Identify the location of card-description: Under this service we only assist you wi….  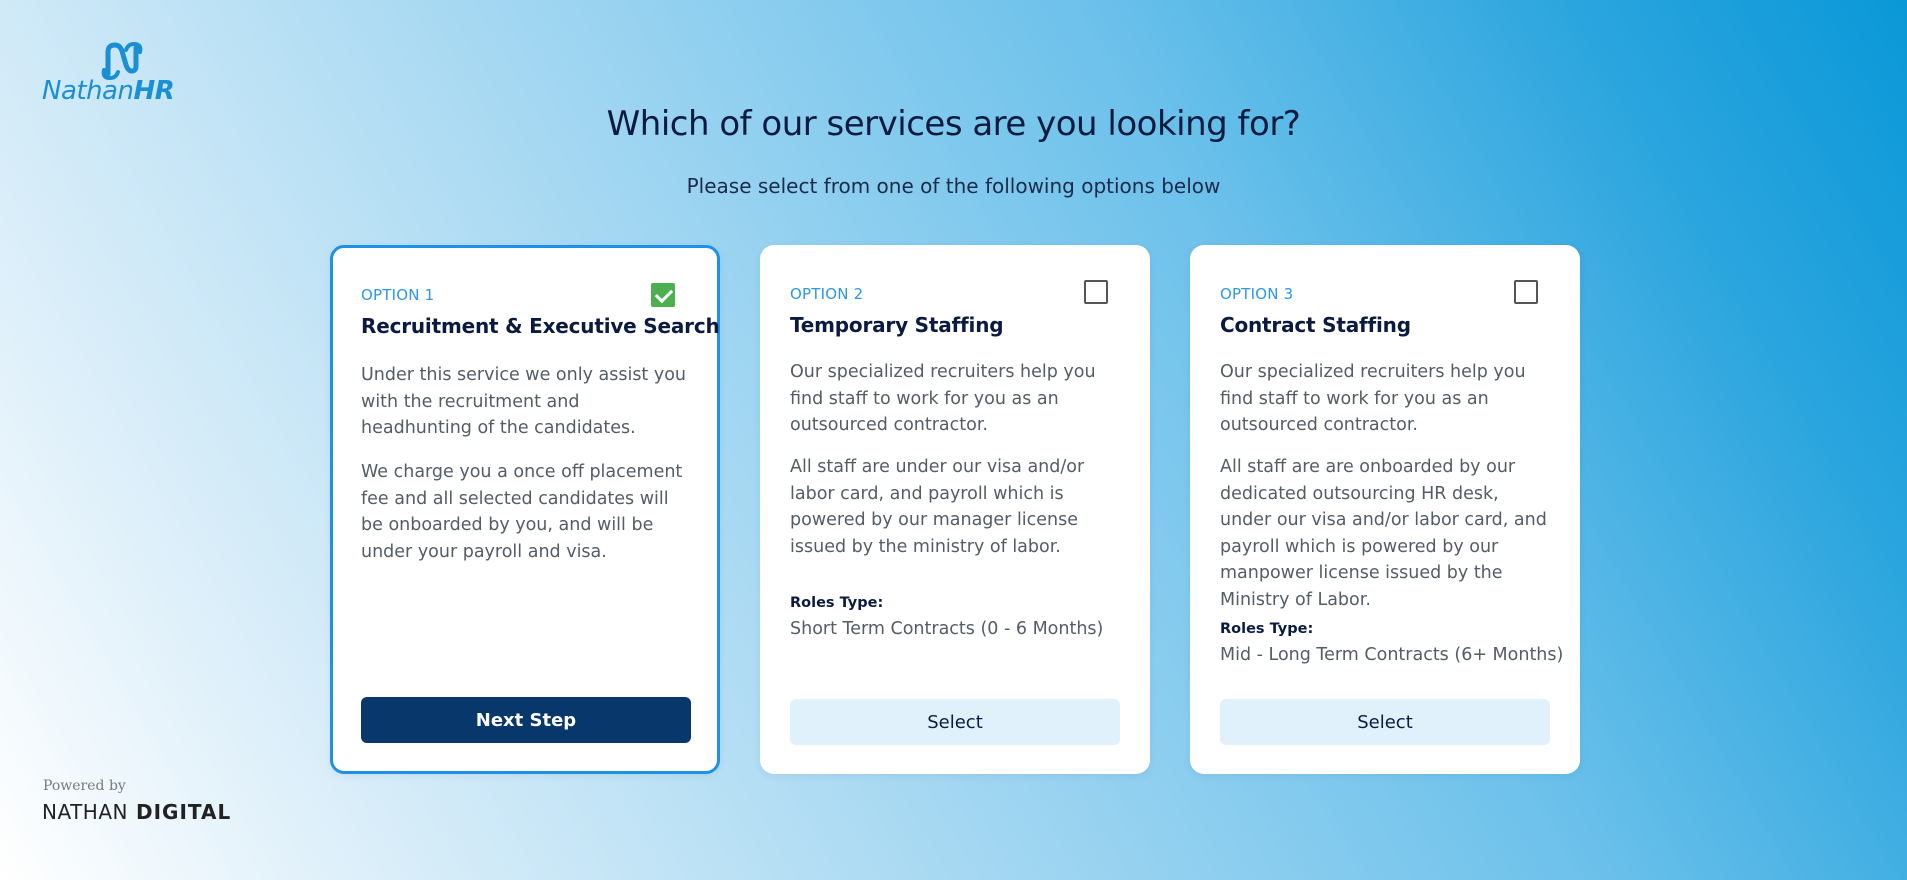
(524, 401).